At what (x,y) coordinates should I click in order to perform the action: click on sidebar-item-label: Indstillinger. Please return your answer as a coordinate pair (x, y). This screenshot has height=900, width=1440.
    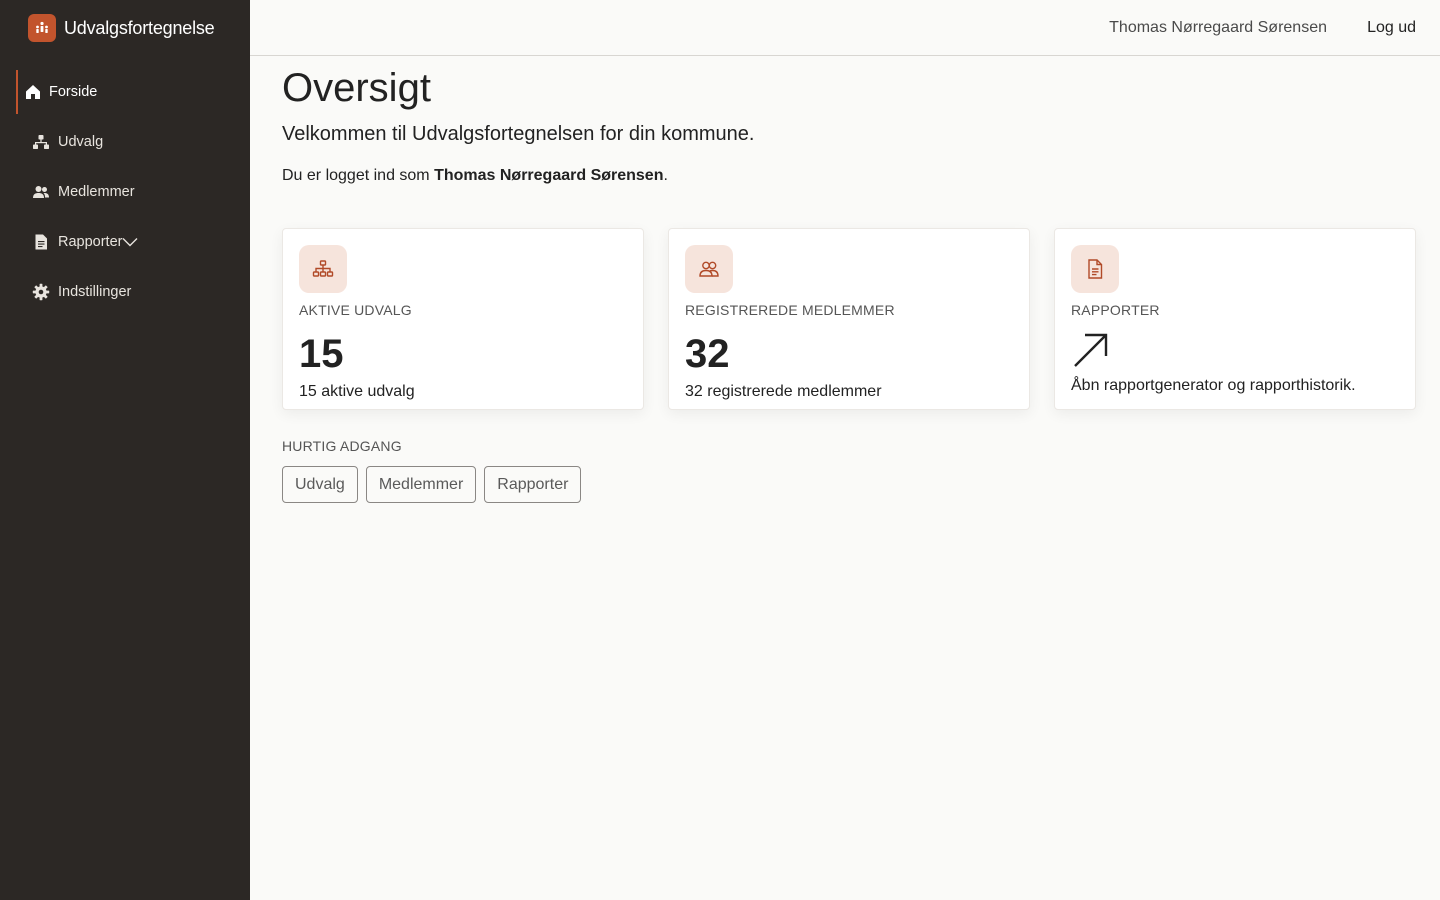
    Looking at the image, I should click on (95, 292).